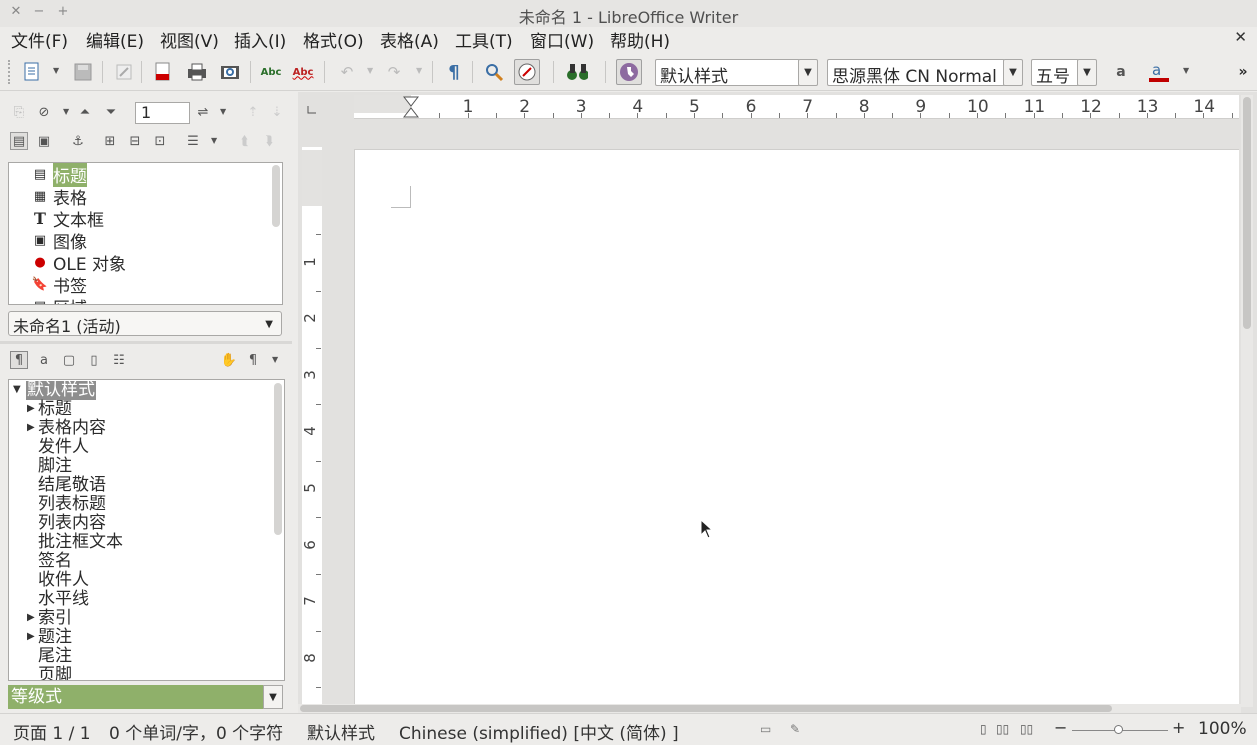 The width and height of the screenshot is (1257, 745). What do you see at coordinates (63, 599) in the screenshot?
I see `style-item: 水平线` at bounding box center [63, 599].